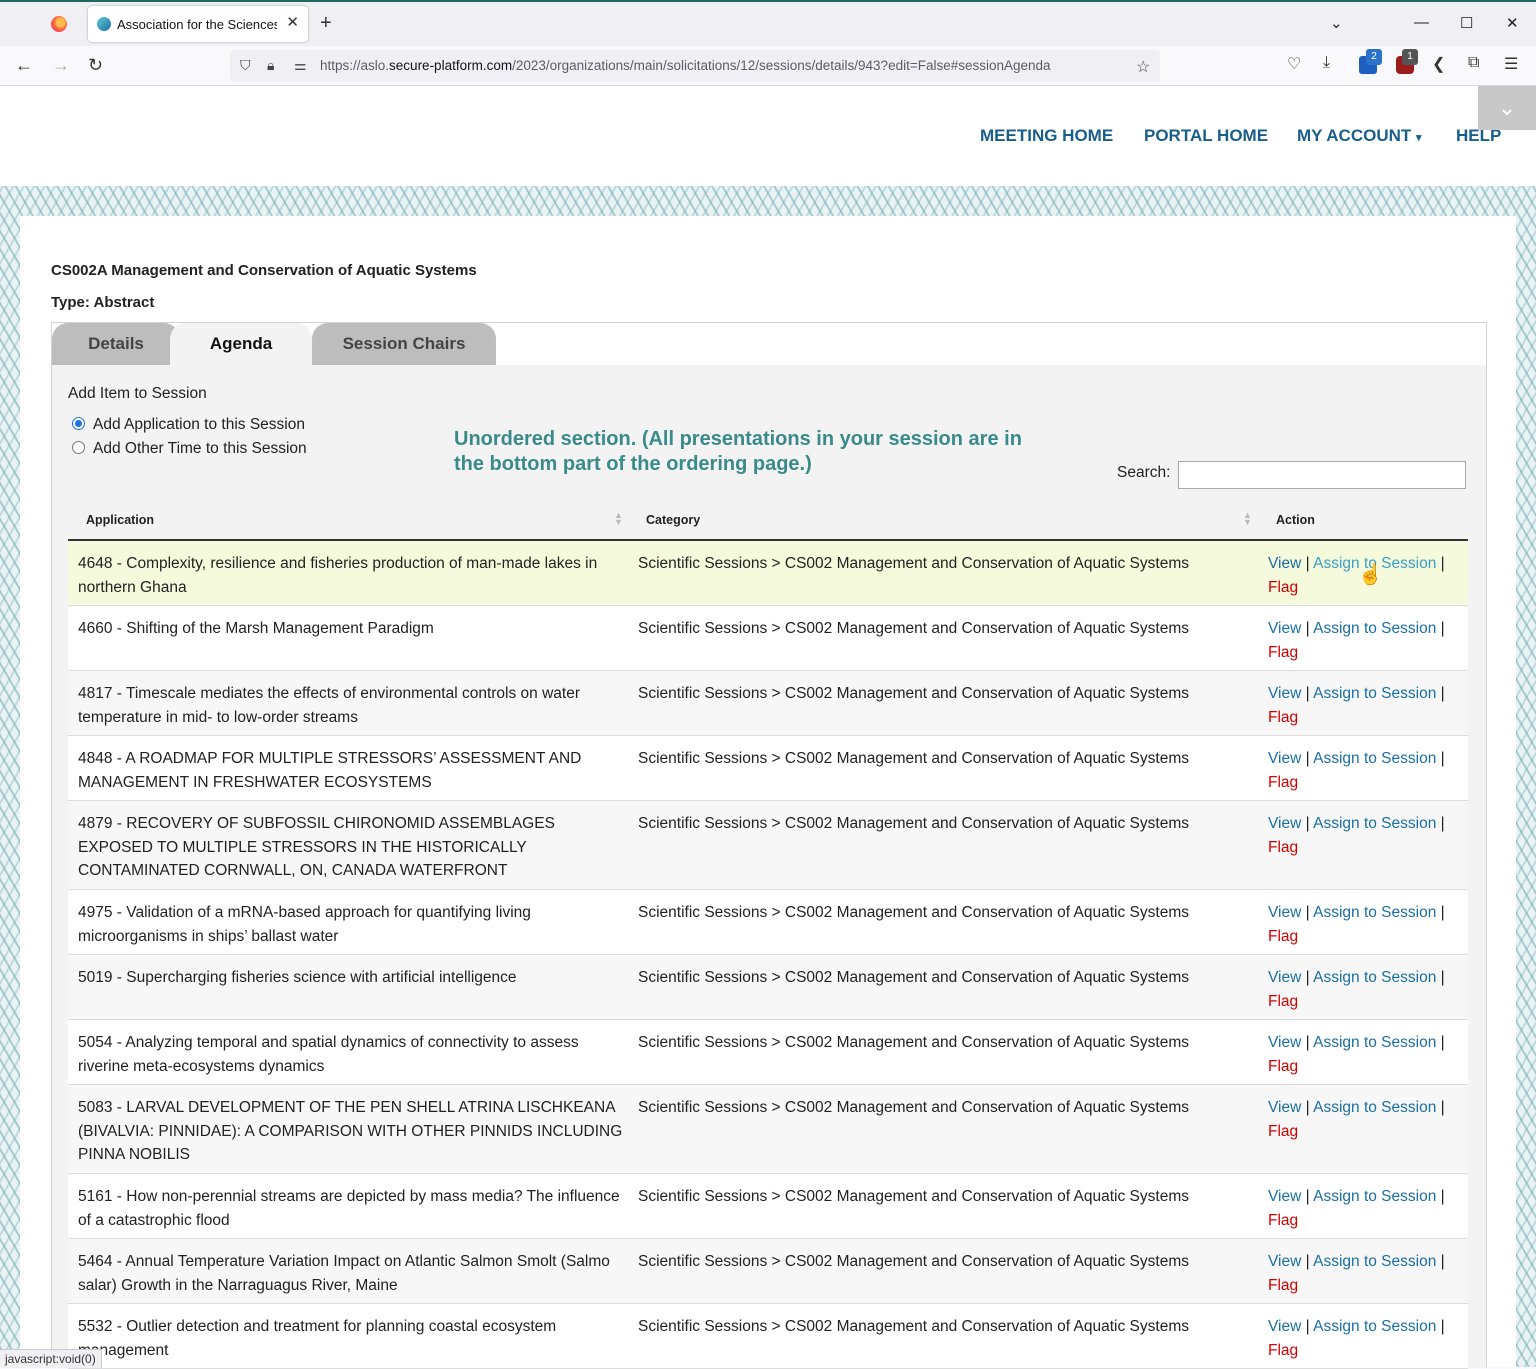  Describe the element at coordinates (1294, 64) in the screenshot. I see `pocket-icon: ♡` at that location.